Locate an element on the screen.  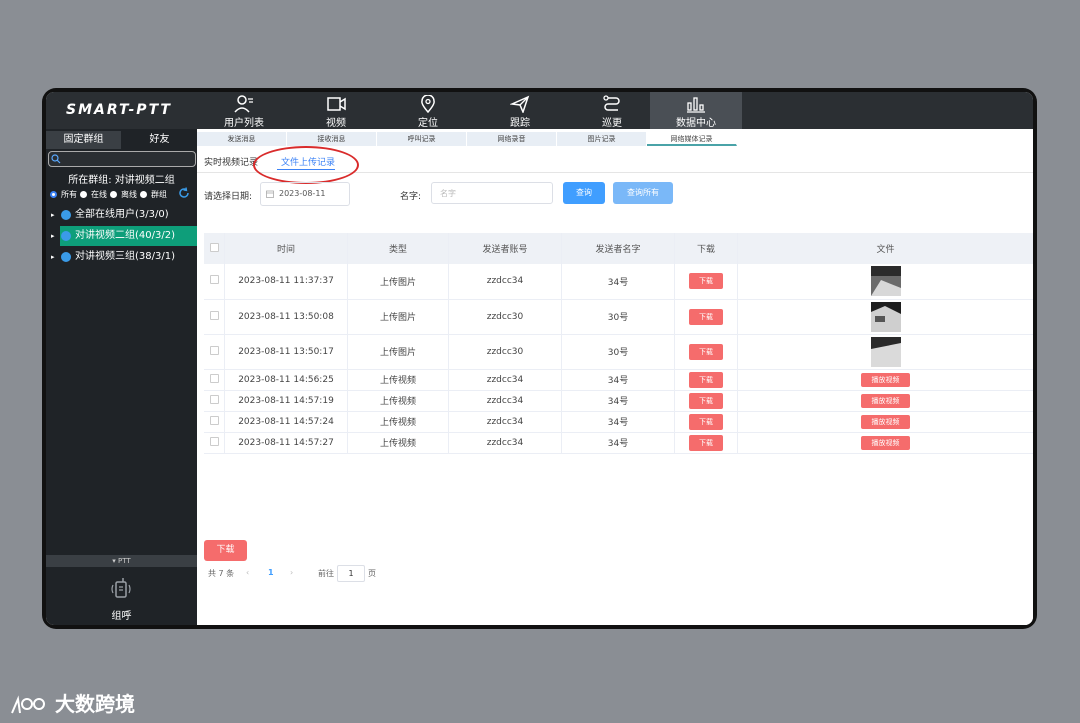
date-picker: 2023-08-11 is located at coordinates (305, 194).